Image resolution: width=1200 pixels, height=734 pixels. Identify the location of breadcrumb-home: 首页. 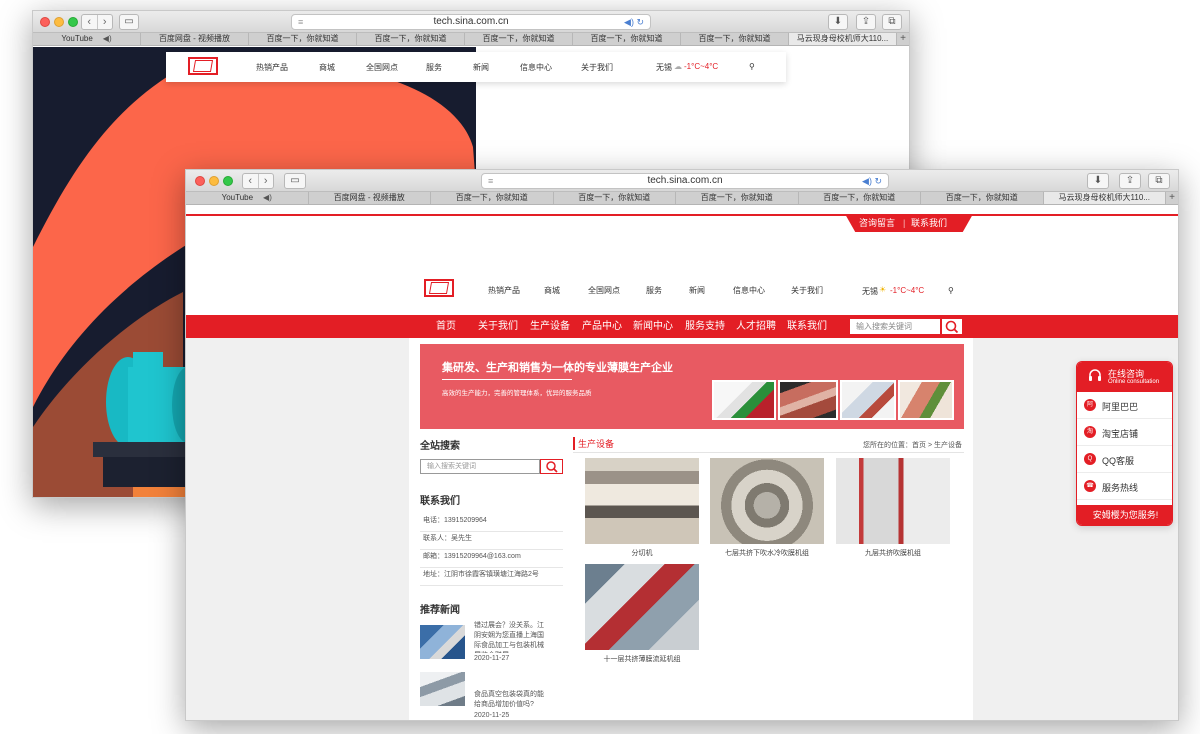
(919, 445).